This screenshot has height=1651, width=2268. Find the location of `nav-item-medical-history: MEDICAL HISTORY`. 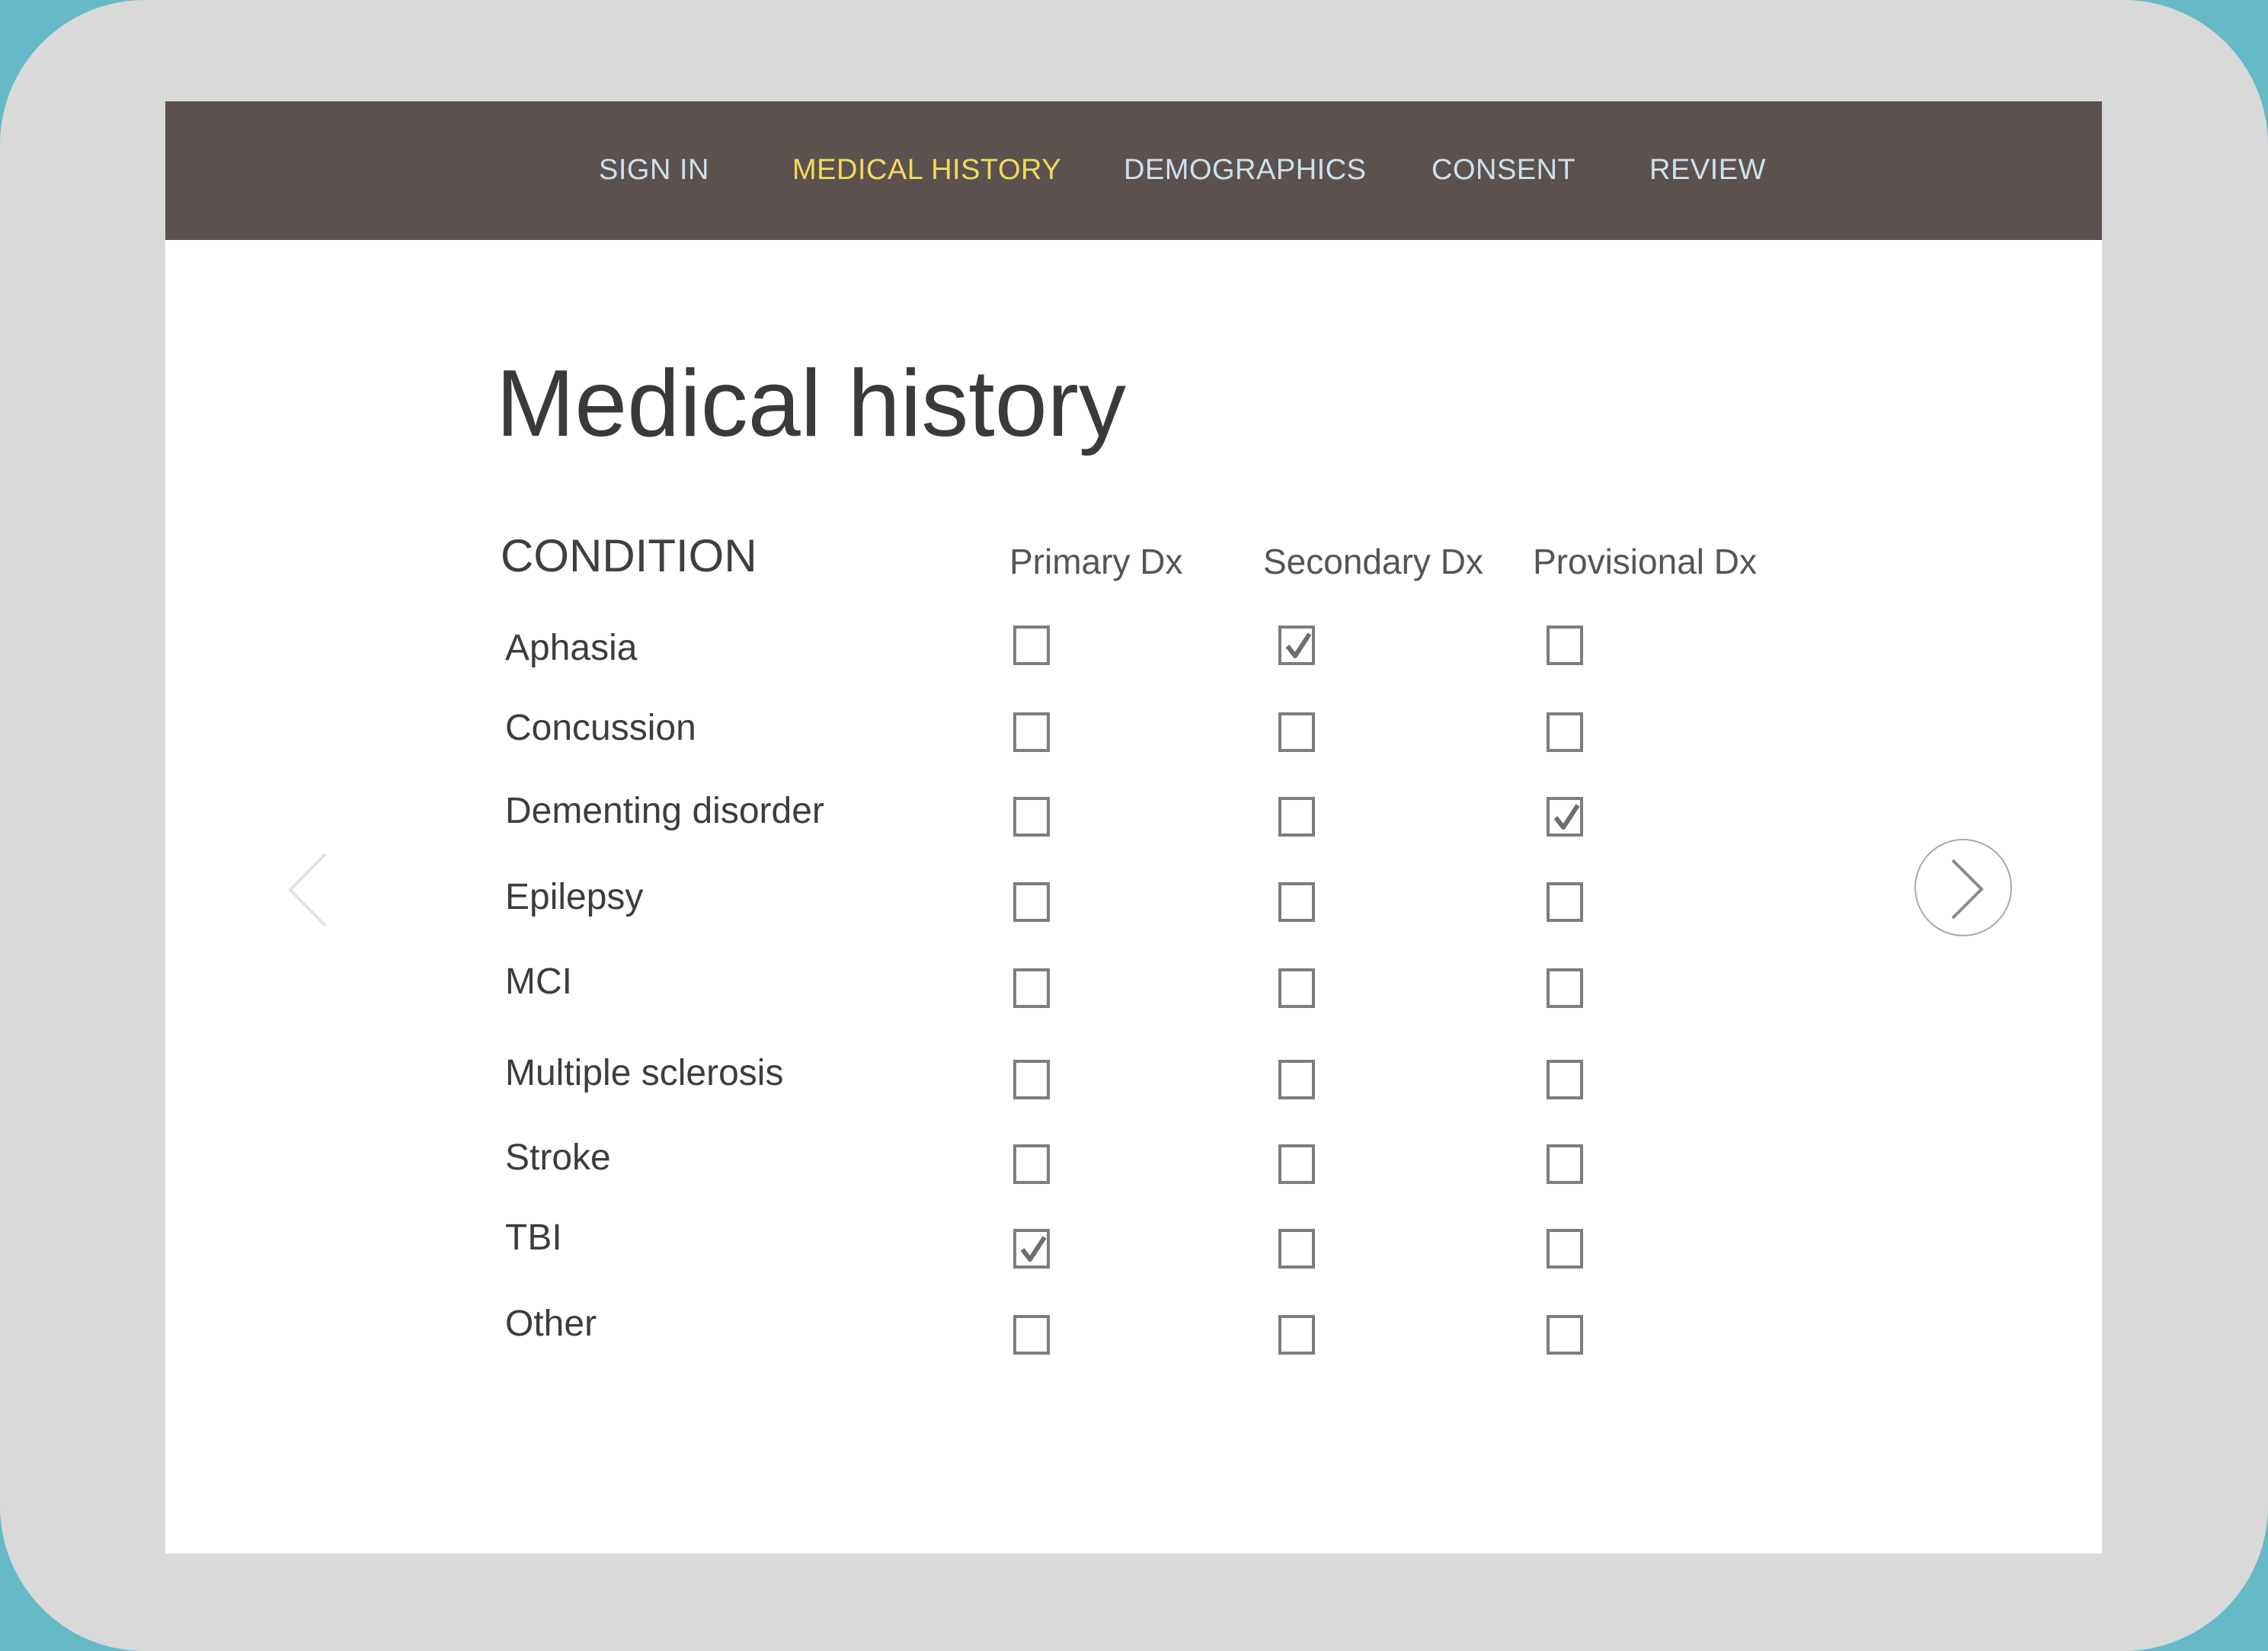

nav-item-medical-history: MEDICAL HISTORY is located at coordinates (926, 170).